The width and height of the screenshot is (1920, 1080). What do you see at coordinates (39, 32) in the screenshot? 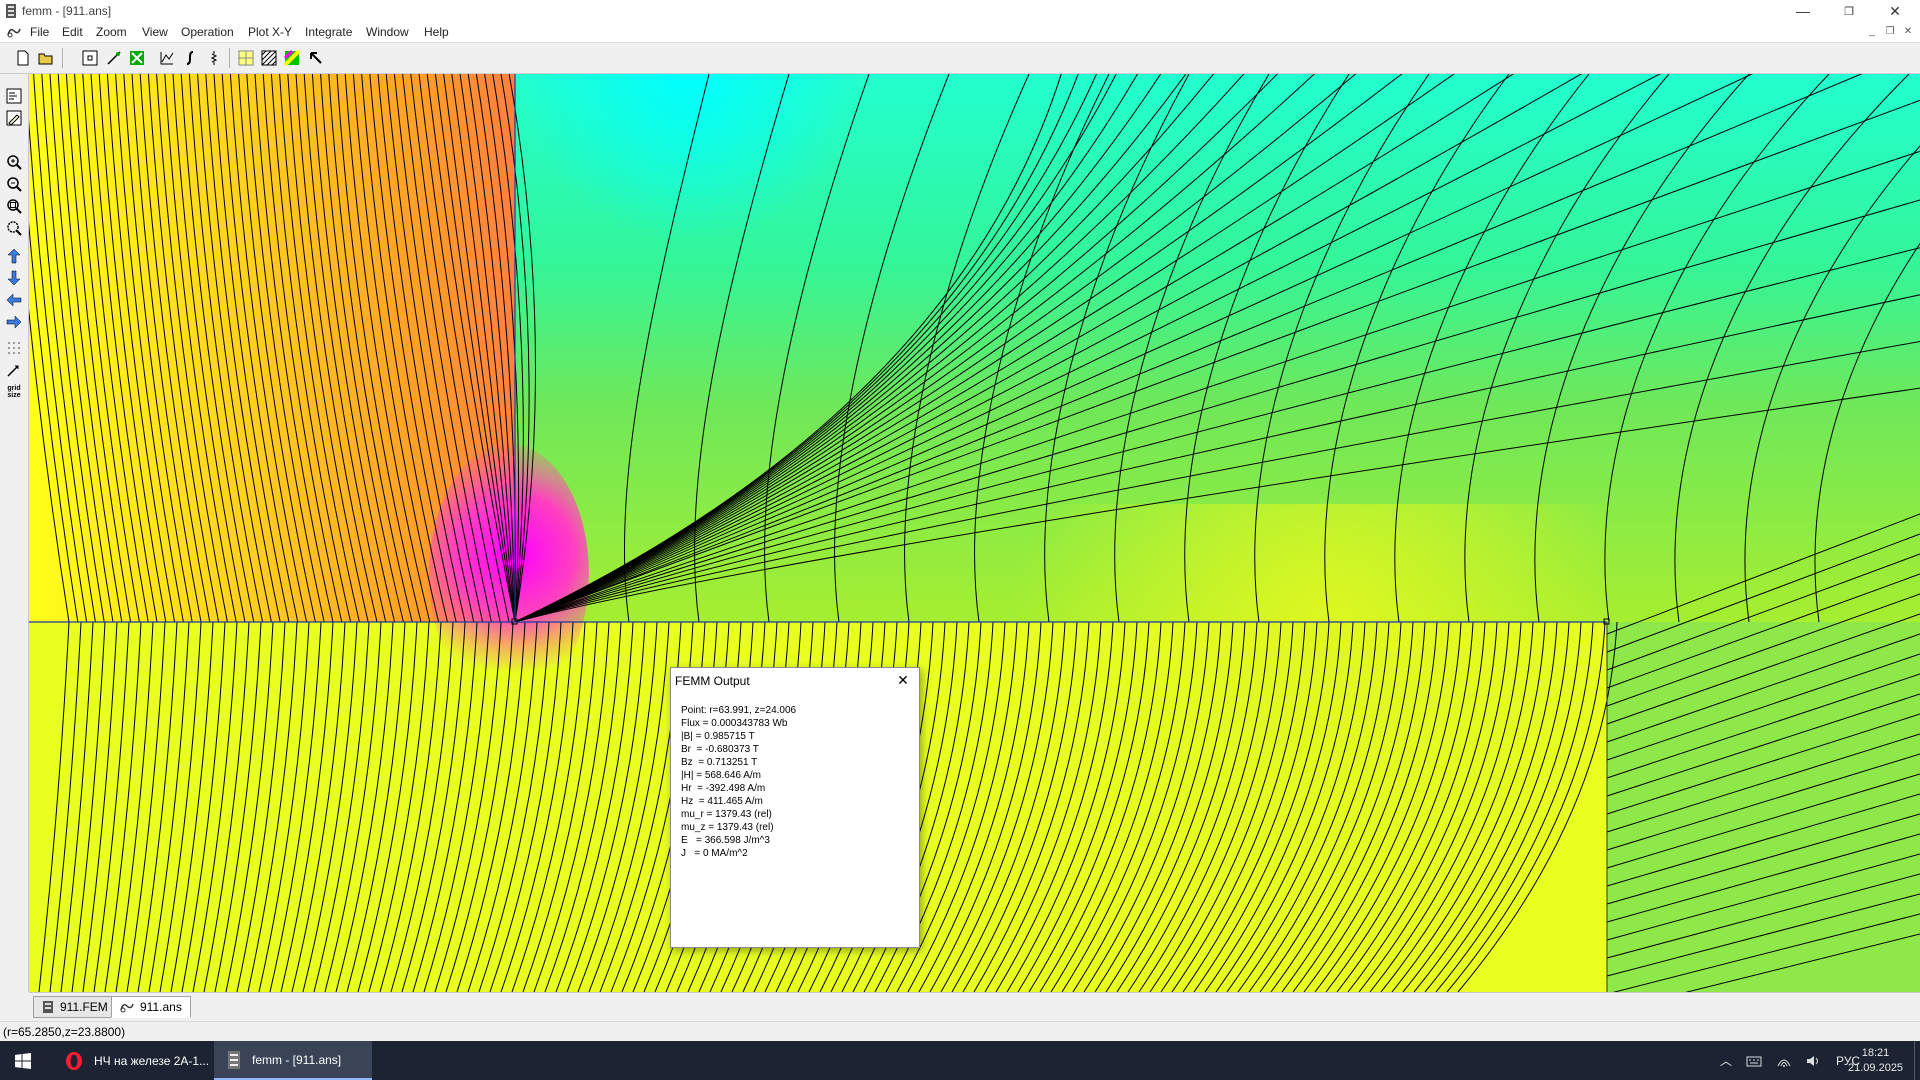
I see `menu-file: File` at bounding box center [39, 32].